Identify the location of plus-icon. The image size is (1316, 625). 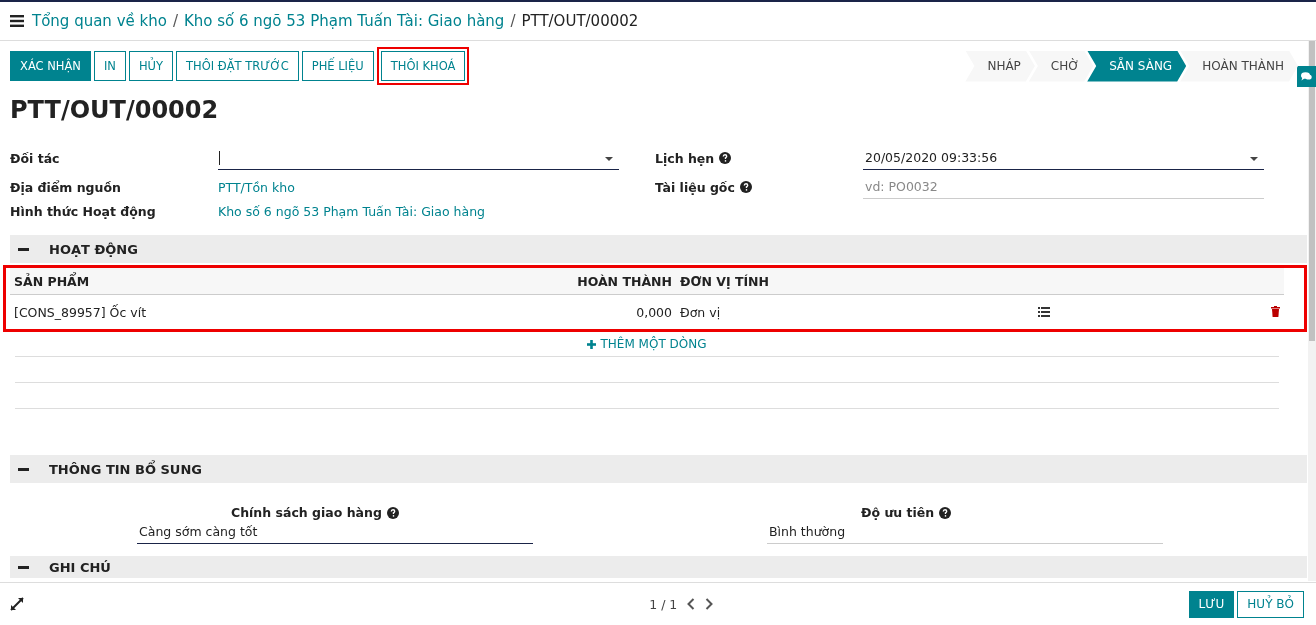
(592, 344).